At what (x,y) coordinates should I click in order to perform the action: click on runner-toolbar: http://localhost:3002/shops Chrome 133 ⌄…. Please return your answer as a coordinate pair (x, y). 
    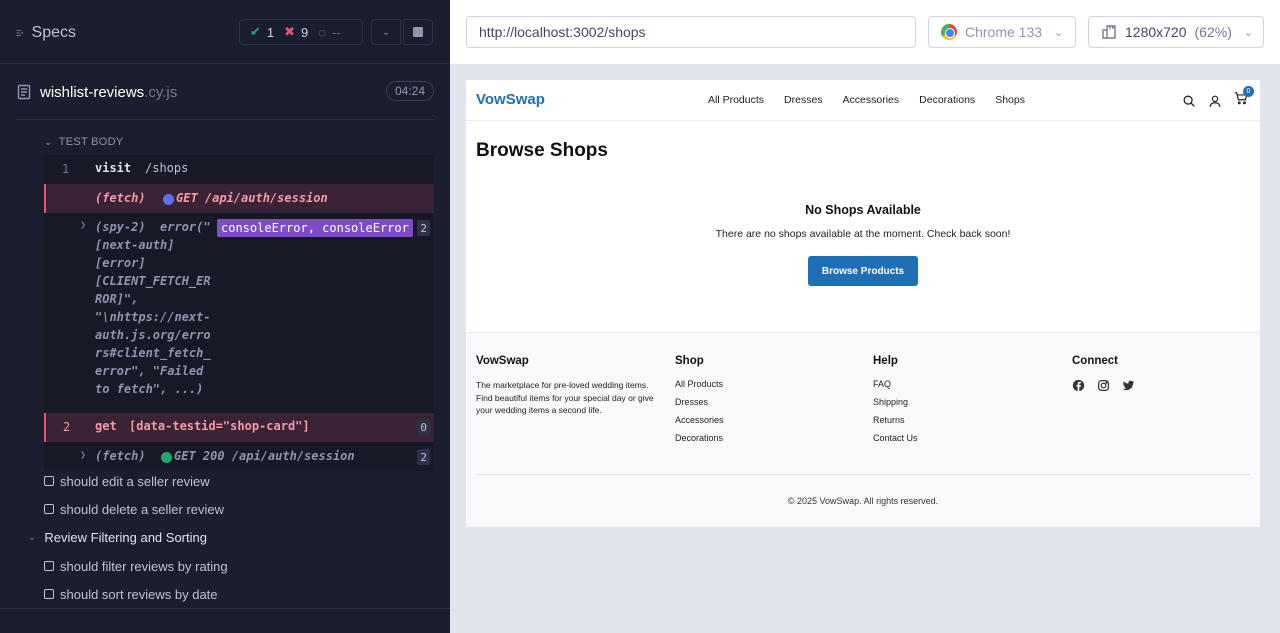
    Looking at the image, I should click on (865, 32).